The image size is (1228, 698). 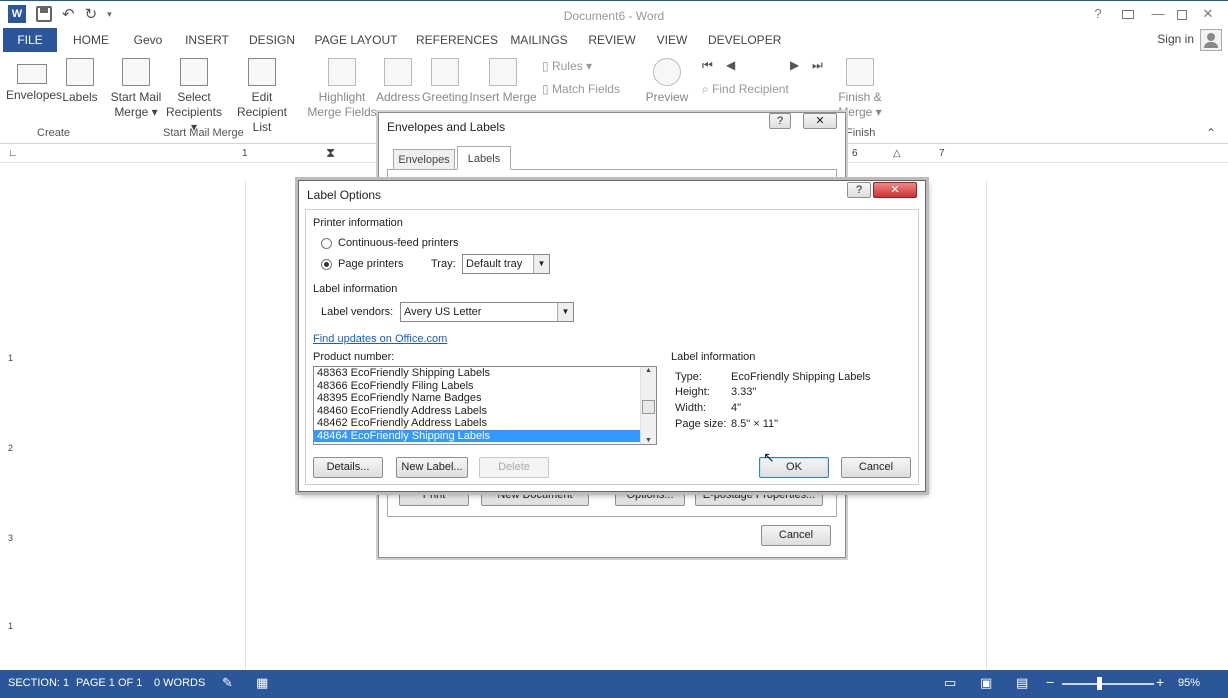 I want to click on scroll-up-icon: ▲, so click(x=648, y=370).